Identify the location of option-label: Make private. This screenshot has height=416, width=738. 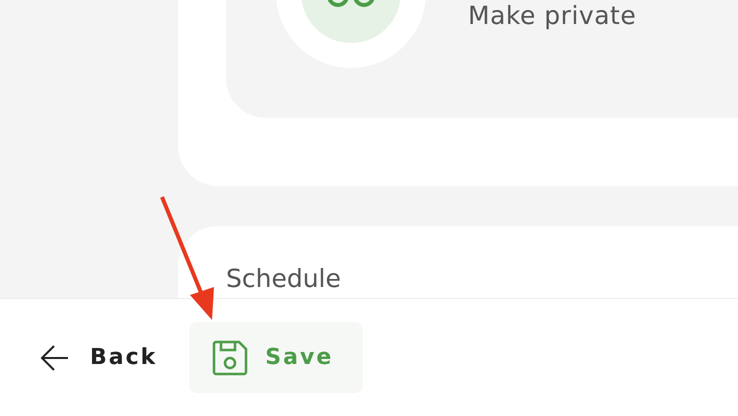
(552, 15).